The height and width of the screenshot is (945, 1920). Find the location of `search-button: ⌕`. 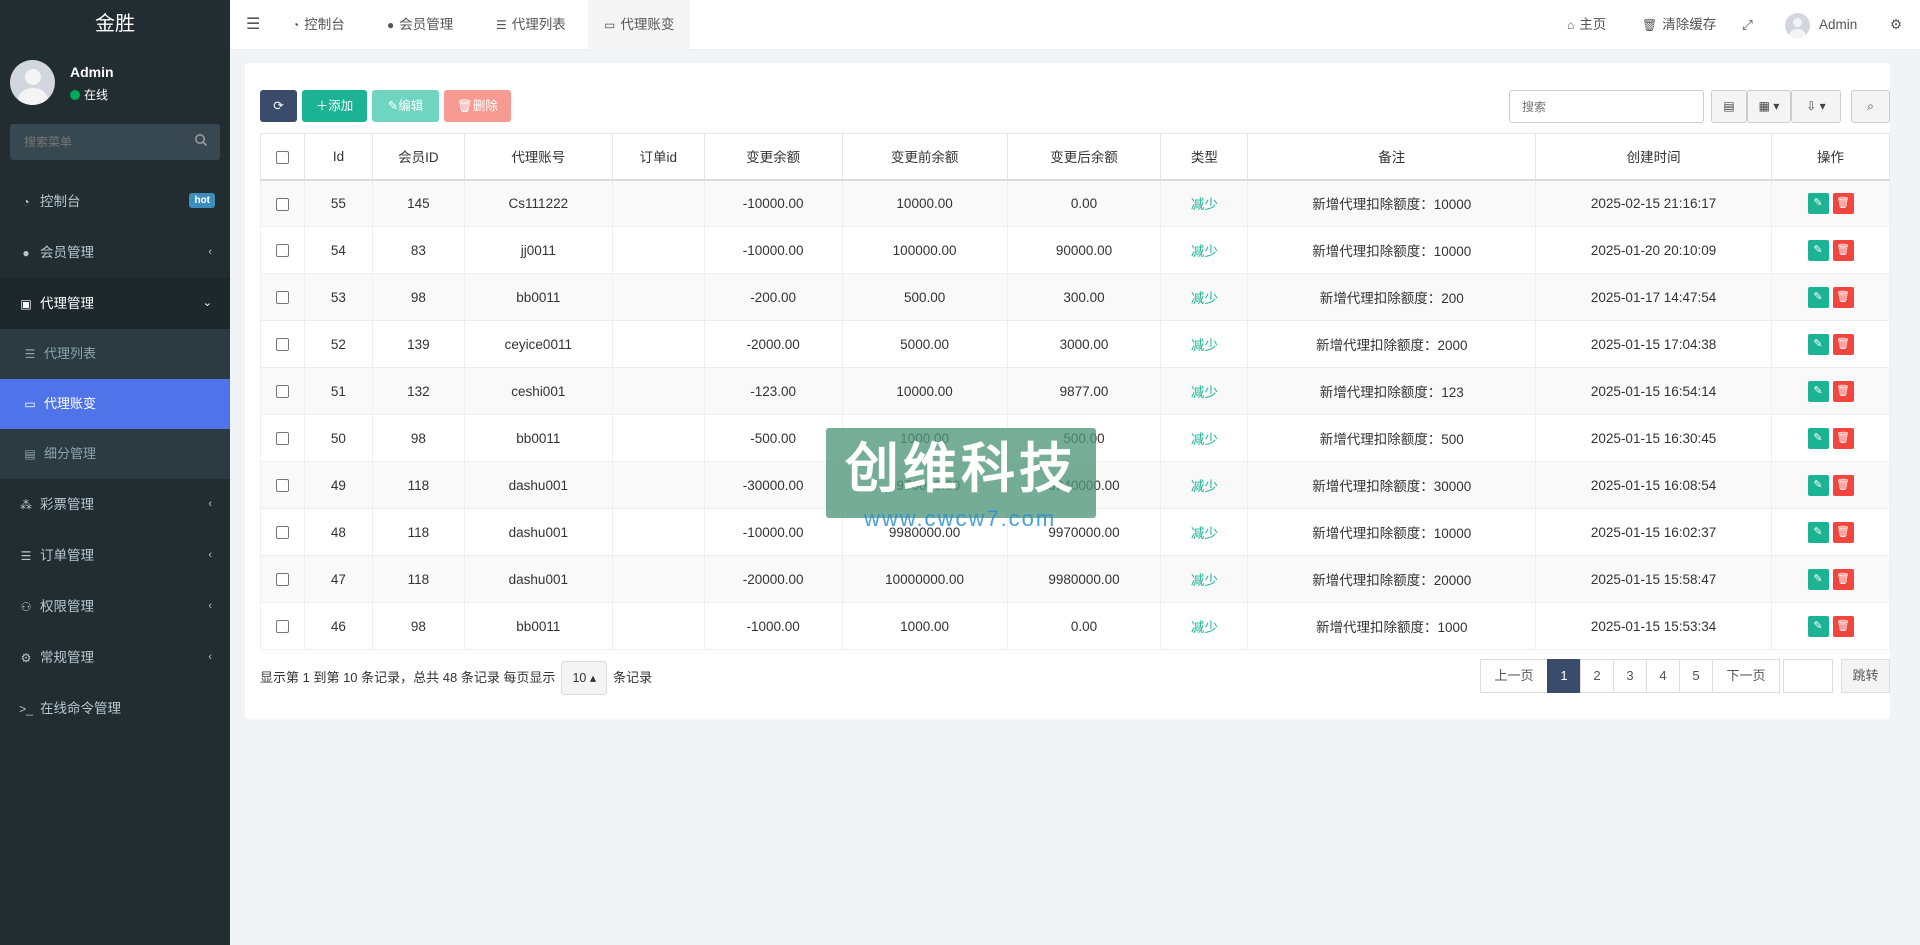

search-button: ⌕ is located at coordinates (1870, 106).